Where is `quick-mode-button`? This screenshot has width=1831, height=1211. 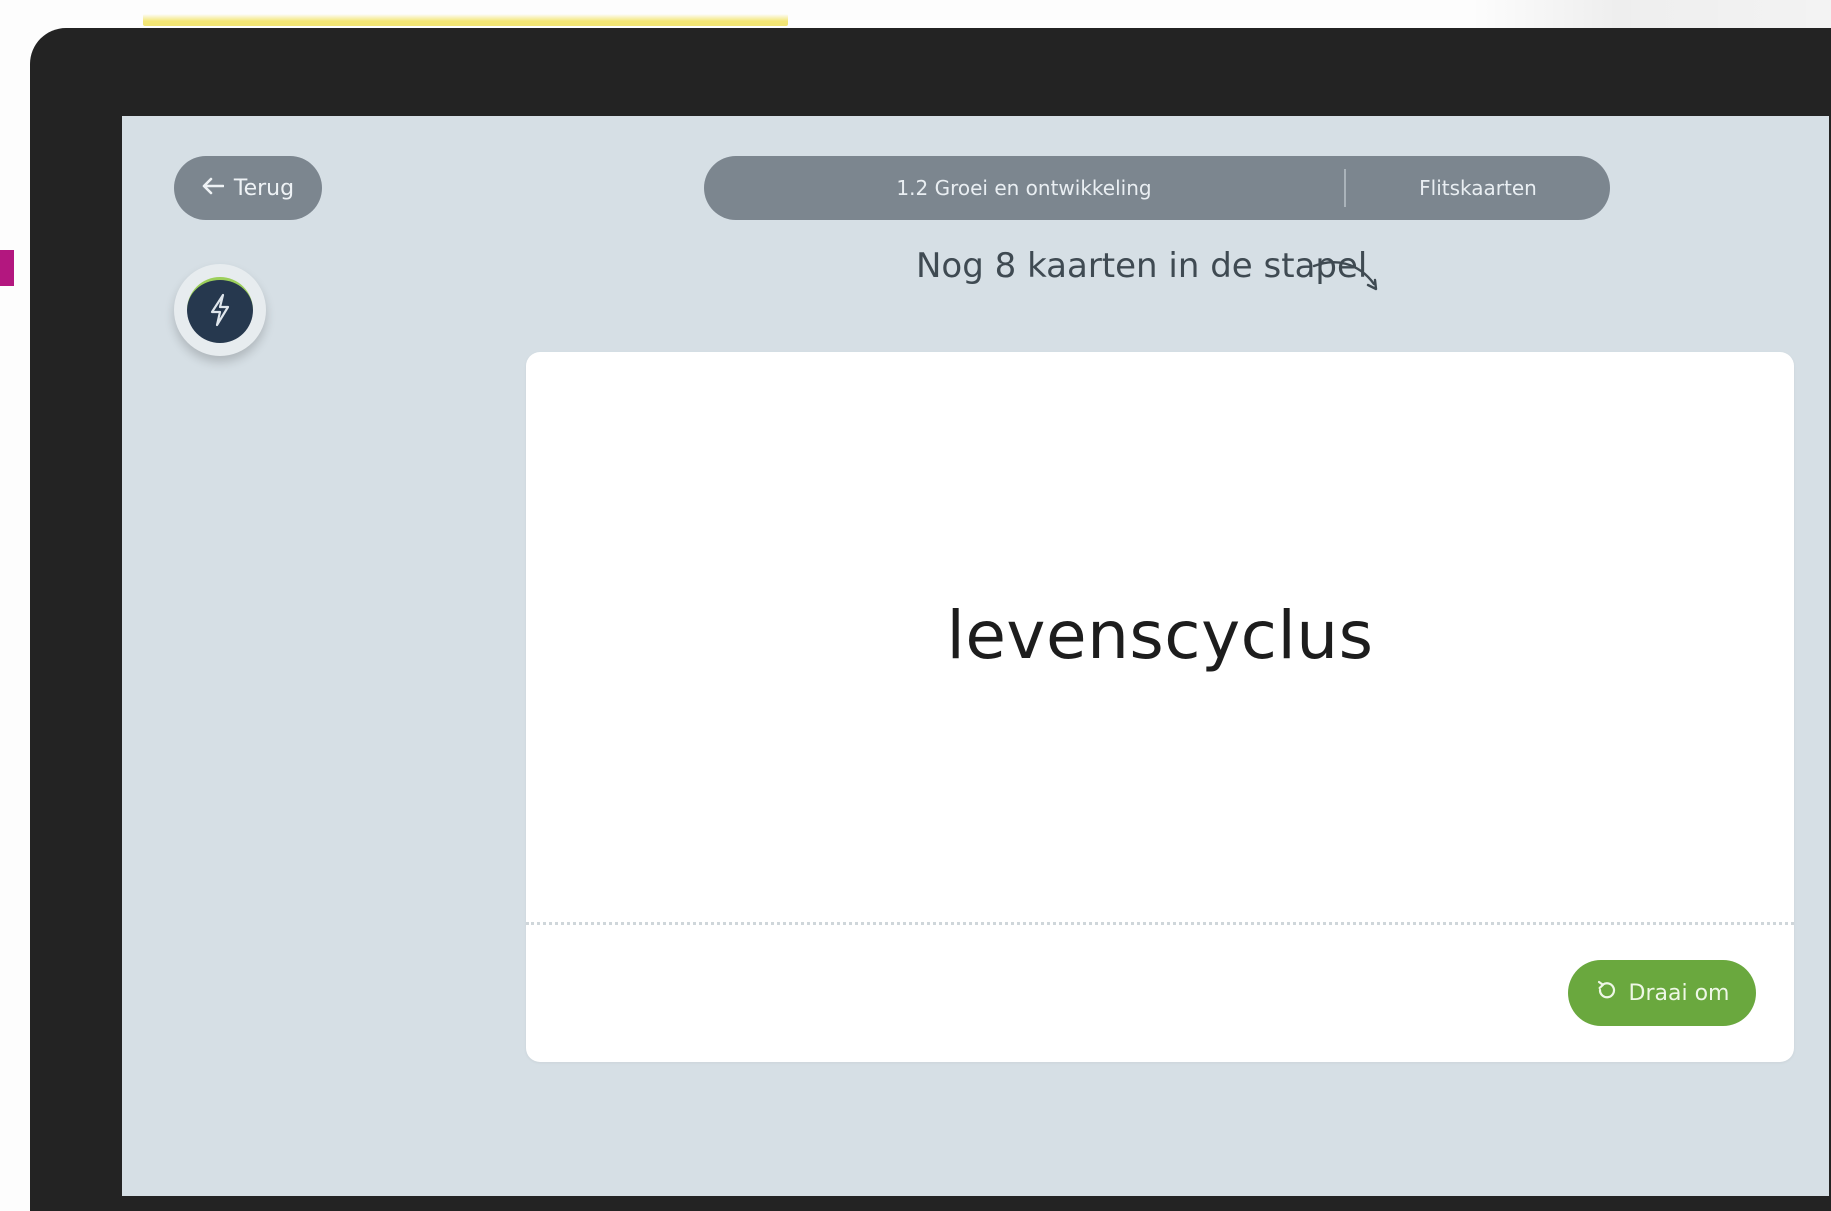
quick-mode-button is located at coordinates (220, 310).